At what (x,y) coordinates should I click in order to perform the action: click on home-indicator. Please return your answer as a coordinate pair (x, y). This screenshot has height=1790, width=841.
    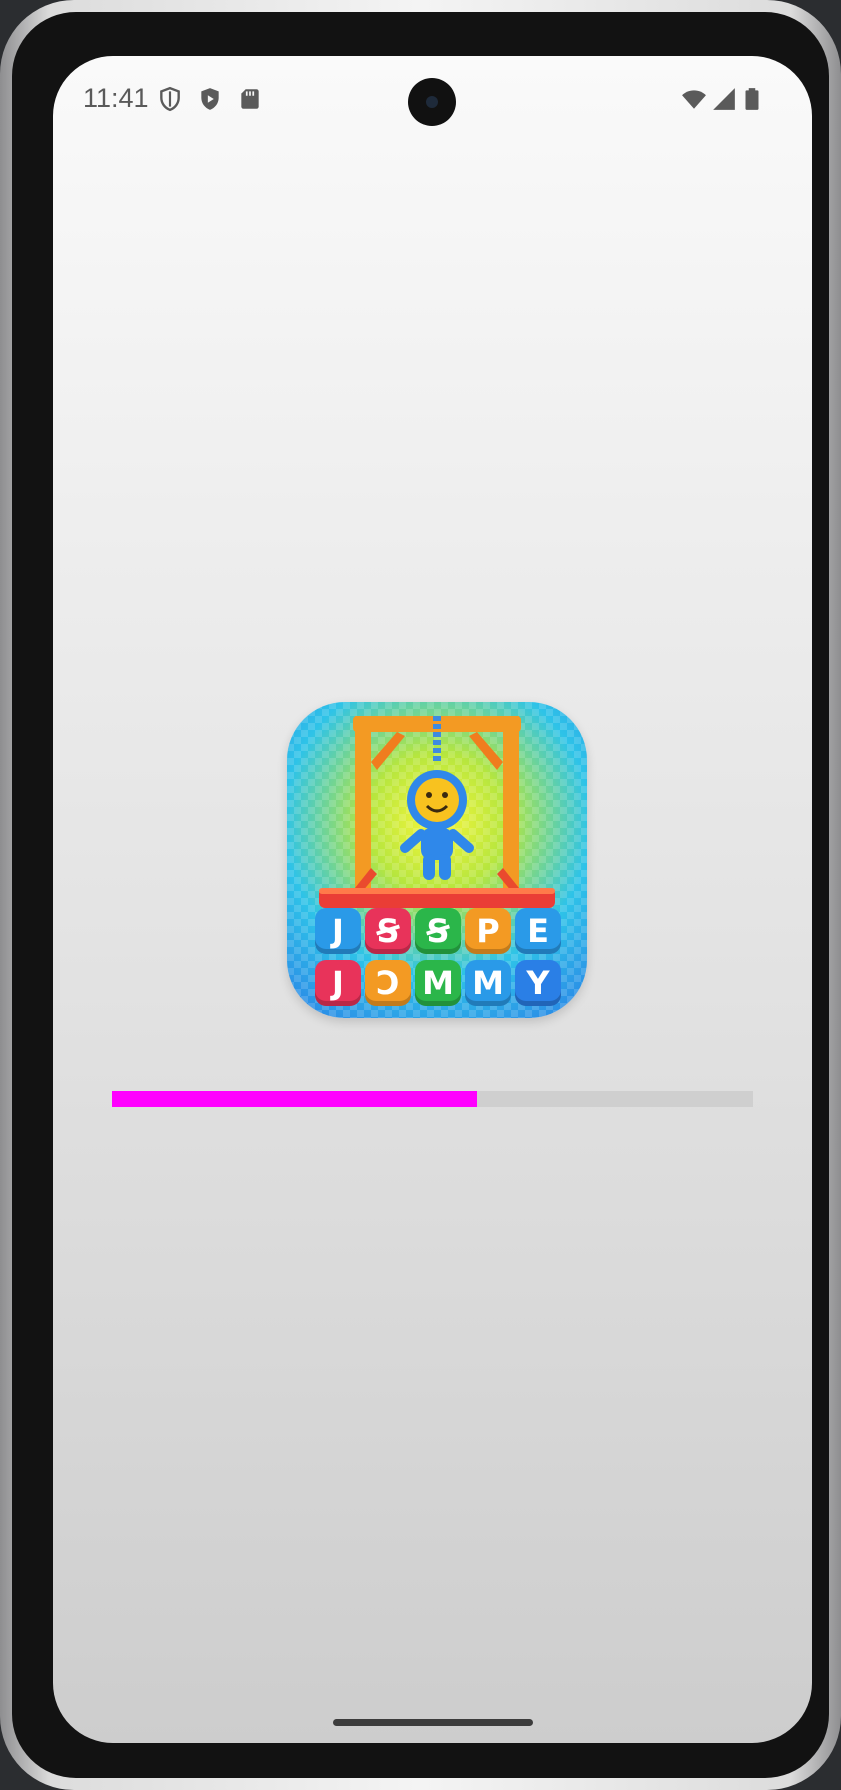
    Looking at the image, I should click on (433, 1722).